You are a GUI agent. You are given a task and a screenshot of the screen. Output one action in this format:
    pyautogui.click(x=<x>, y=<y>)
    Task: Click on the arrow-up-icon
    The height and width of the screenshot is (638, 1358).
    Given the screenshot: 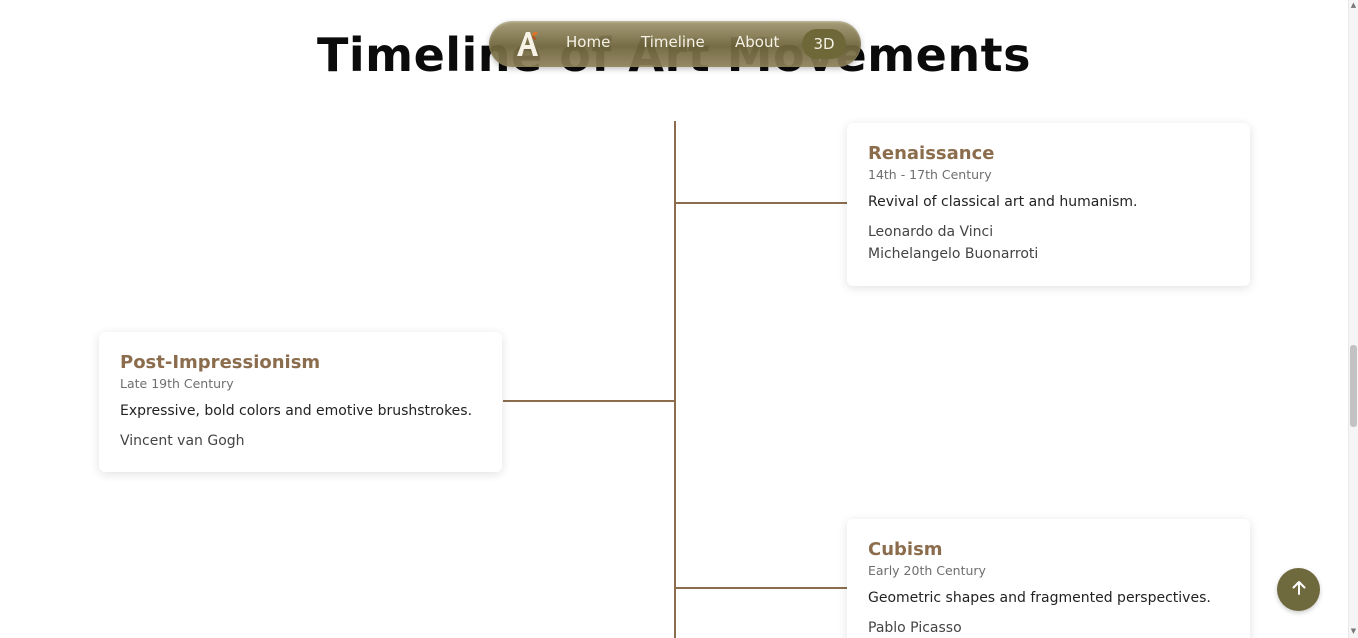 What is the action you would take?
    pyautogui.click(x=1299, y=589)
    